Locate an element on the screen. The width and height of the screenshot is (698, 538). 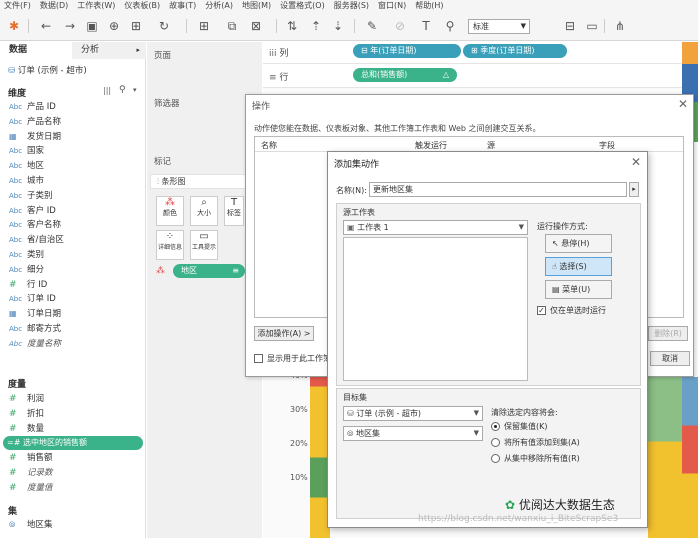
filters-shelf is located at coordinates (204, 128).